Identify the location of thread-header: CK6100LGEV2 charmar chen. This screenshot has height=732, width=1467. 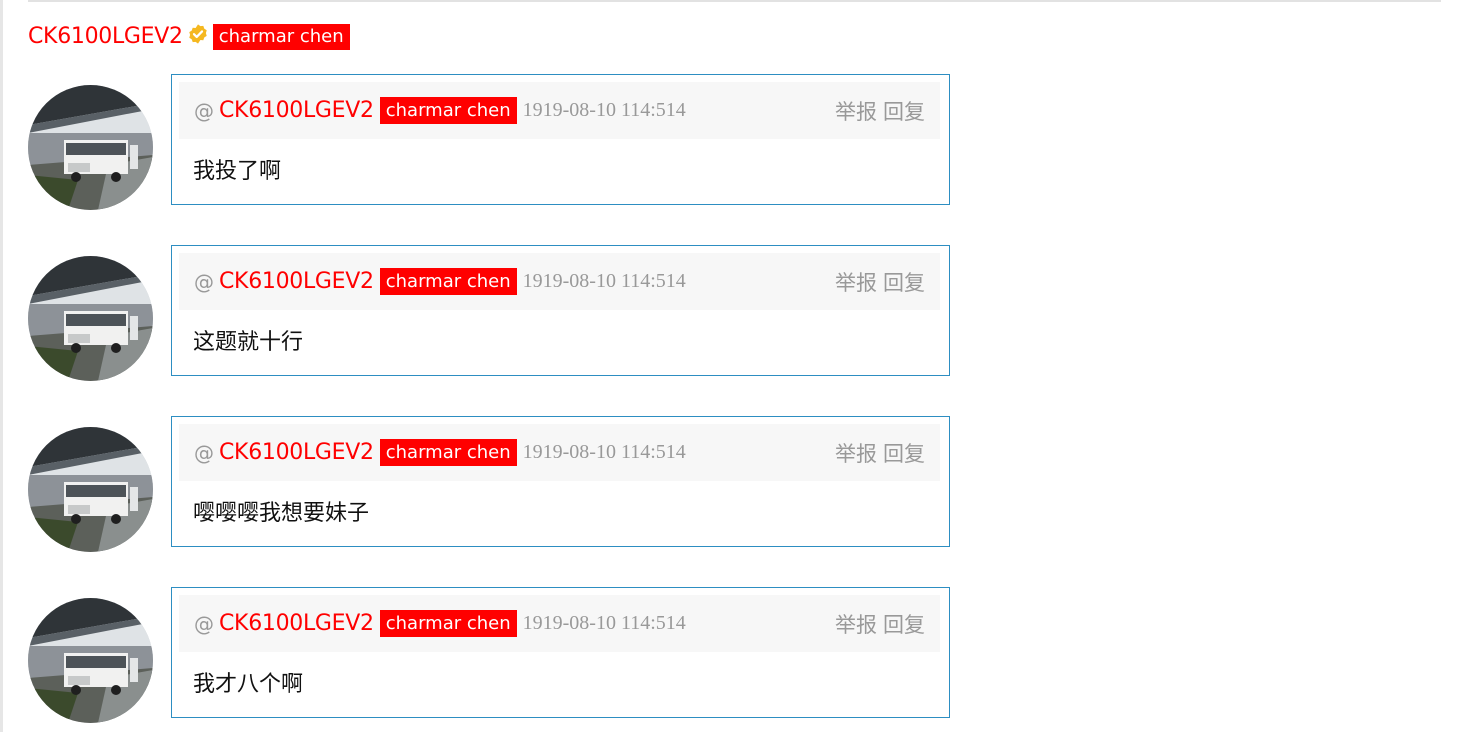
(189, 37).